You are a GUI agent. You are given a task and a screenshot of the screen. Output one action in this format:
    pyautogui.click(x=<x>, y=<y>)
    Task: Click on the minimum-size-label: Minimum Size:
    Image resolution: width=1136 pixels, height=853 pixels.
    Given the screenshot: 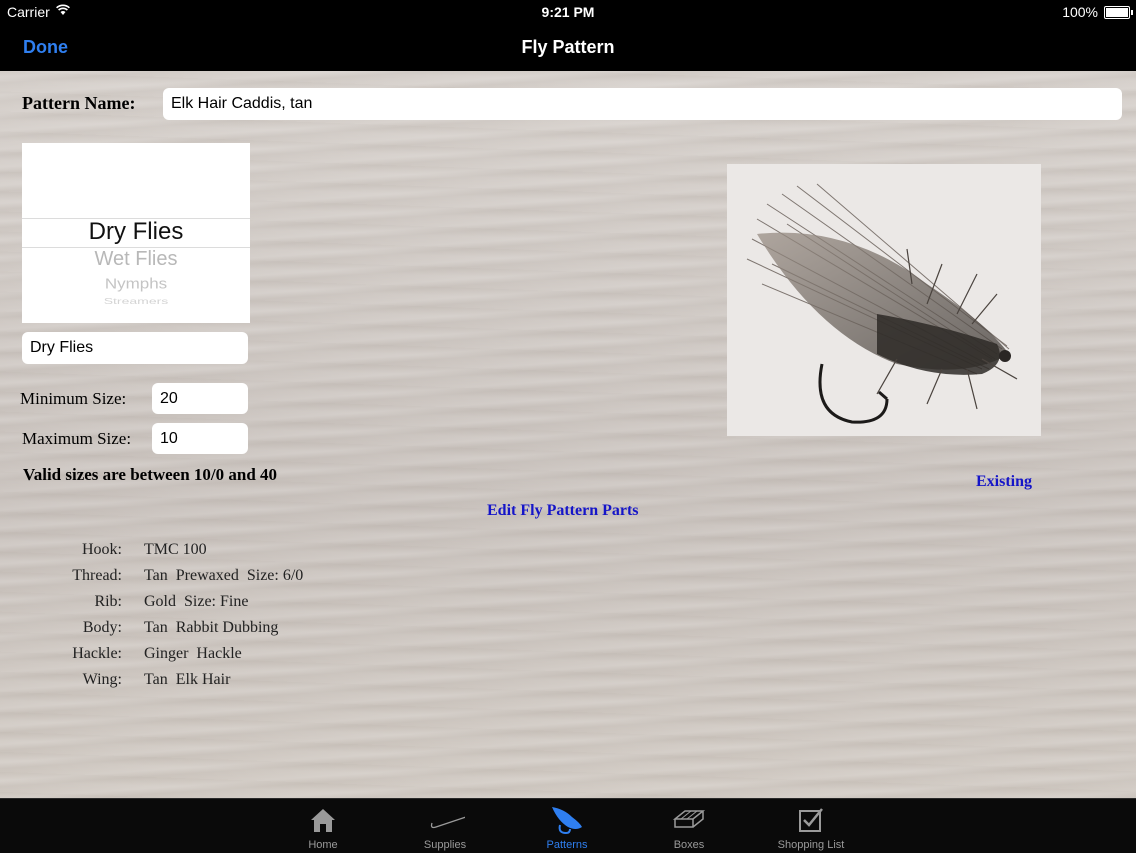 What is the action you would take?
    pyautogui.click(x=73, y=398)
    